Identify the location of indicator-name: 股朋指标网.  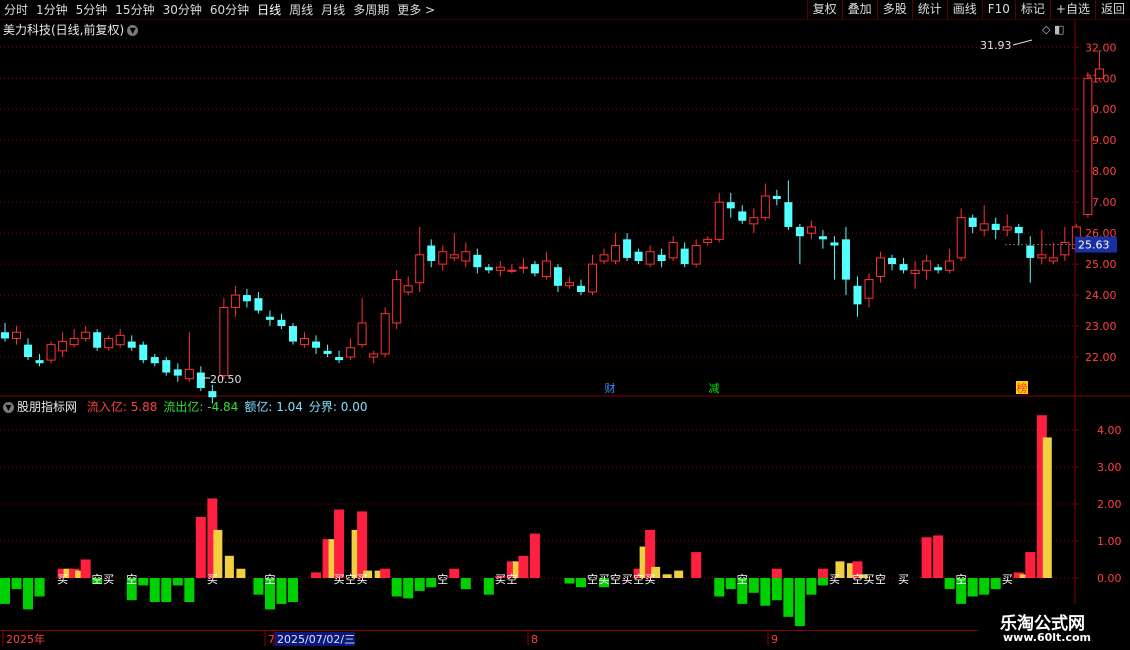
(47, 407).